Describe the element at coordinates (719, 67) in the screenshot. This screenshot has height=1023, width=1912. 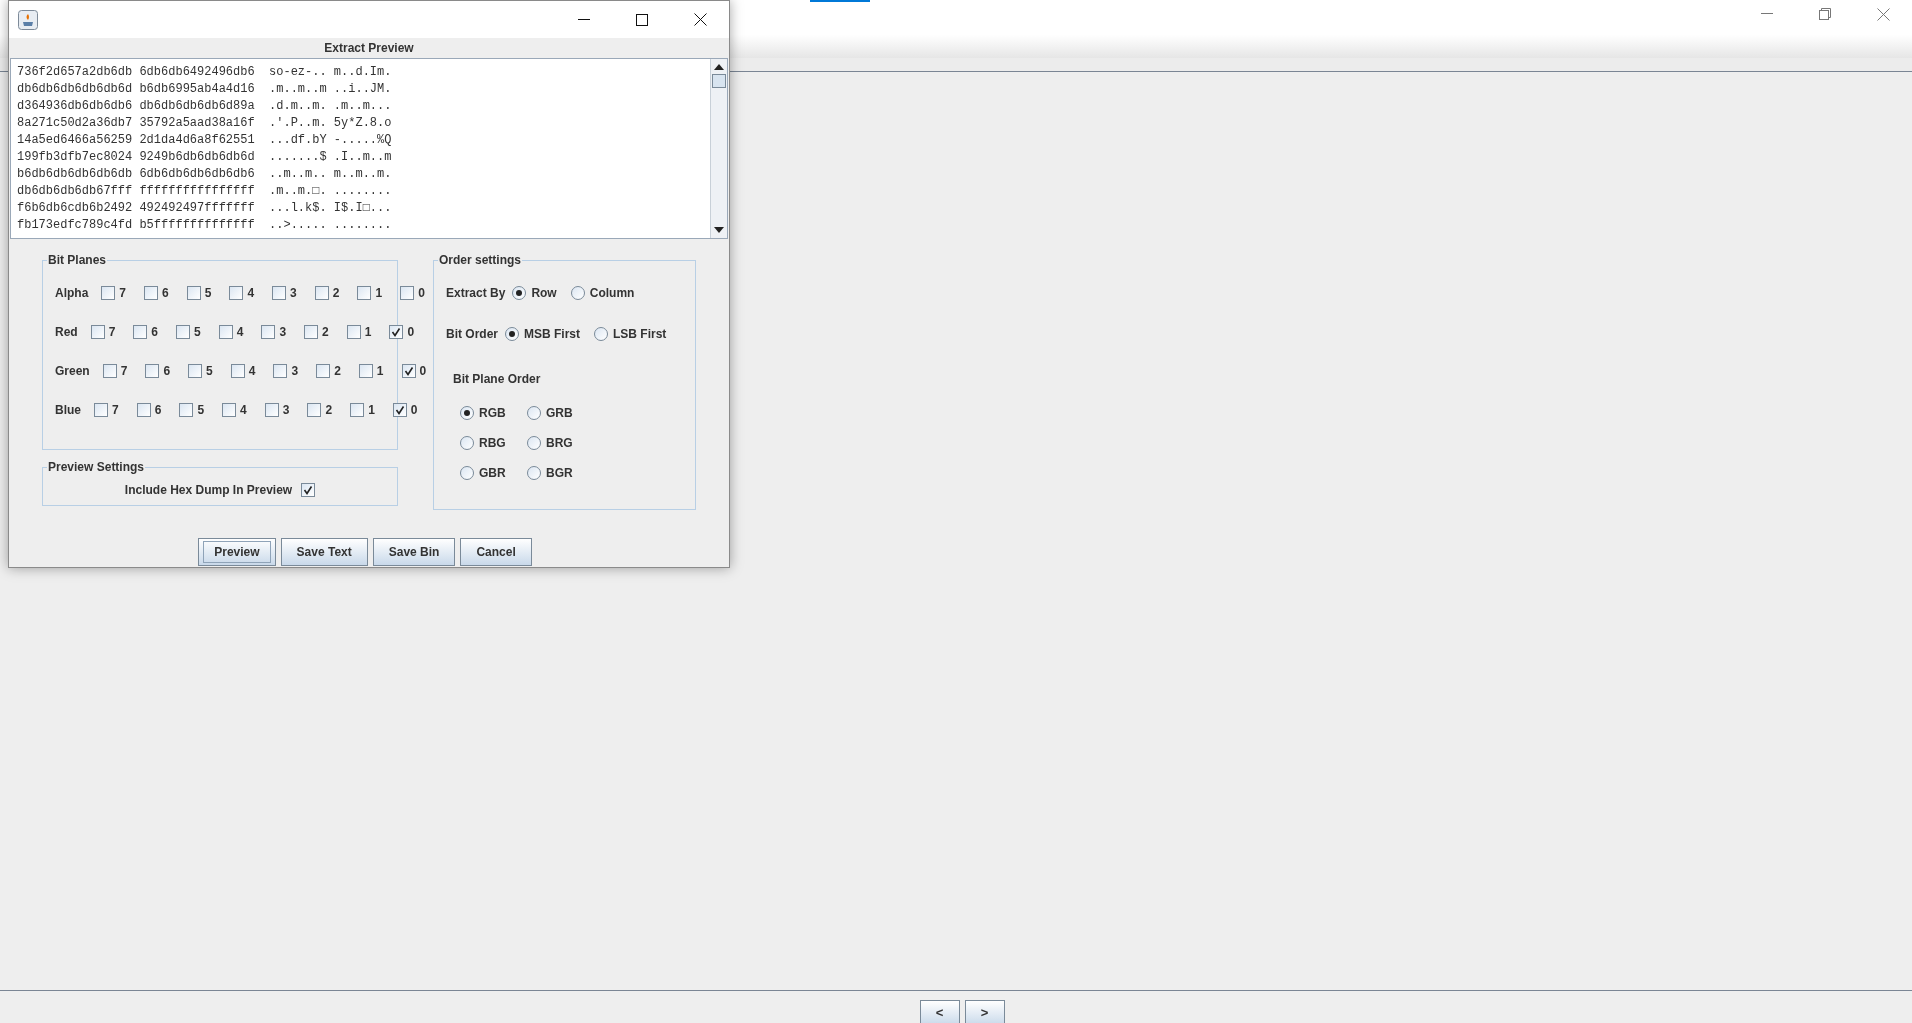
I see `scroll-up-icon` at that location.